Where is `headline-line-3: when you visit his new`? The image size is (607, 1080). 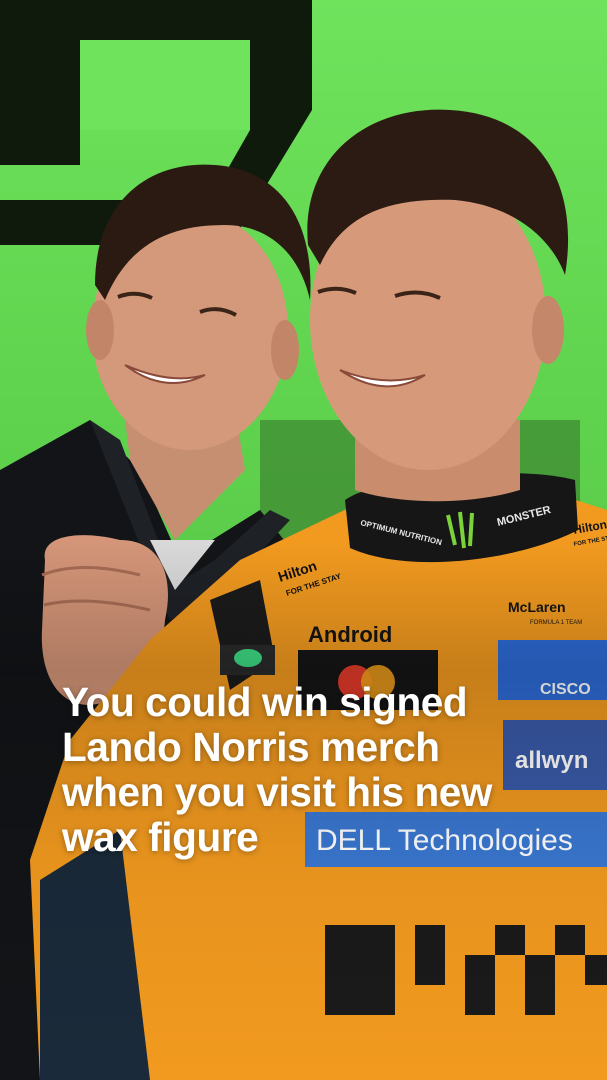
headline-line-3: when you visit his new is located at coordinates (277, 792).